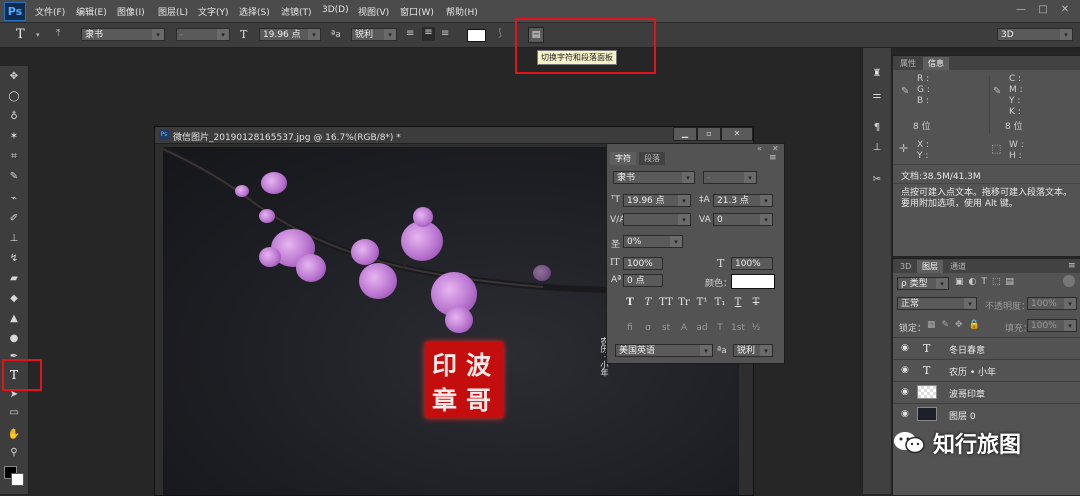 This screenshot has height=496, width=1080. What do you see at coordinates (1035, 34) in the screenshot?
I see `workspace-select: 3D ▾` at bounding box center [1035, 34].